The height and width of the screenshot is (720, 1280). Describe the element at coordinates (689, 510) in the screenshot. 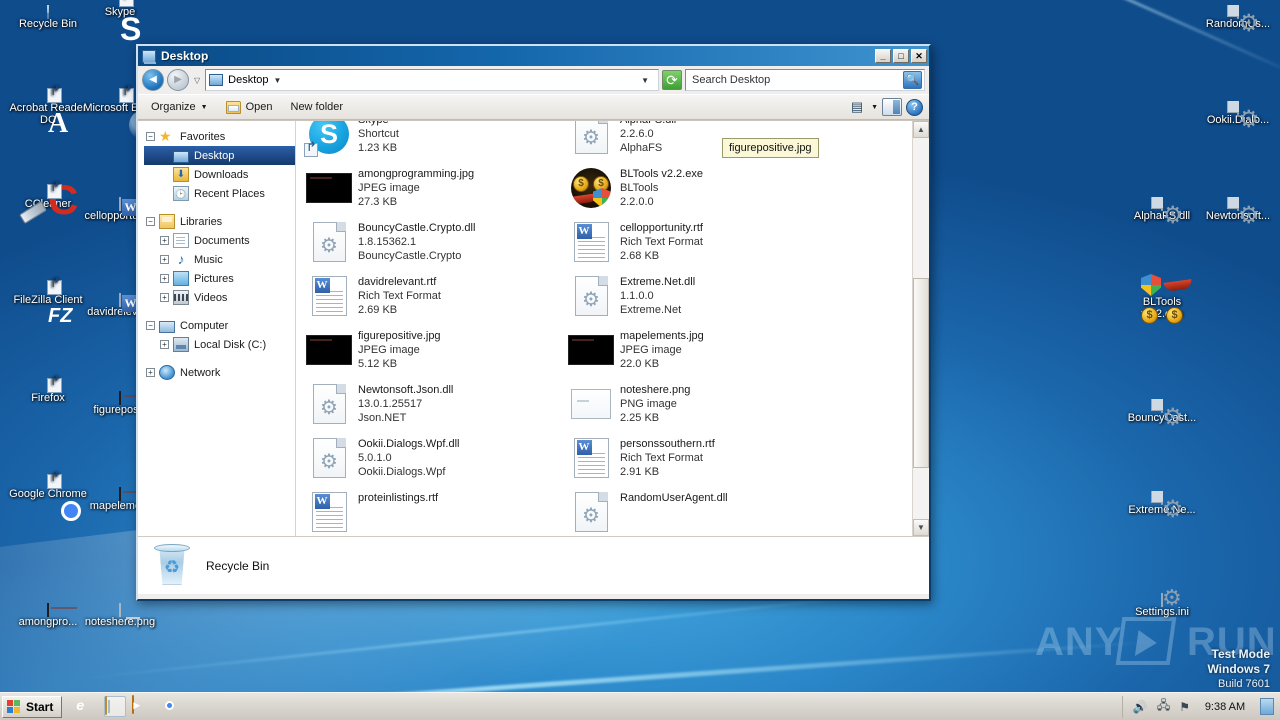

I see `file-list-item: RandomUserAgent.dll` at that location.